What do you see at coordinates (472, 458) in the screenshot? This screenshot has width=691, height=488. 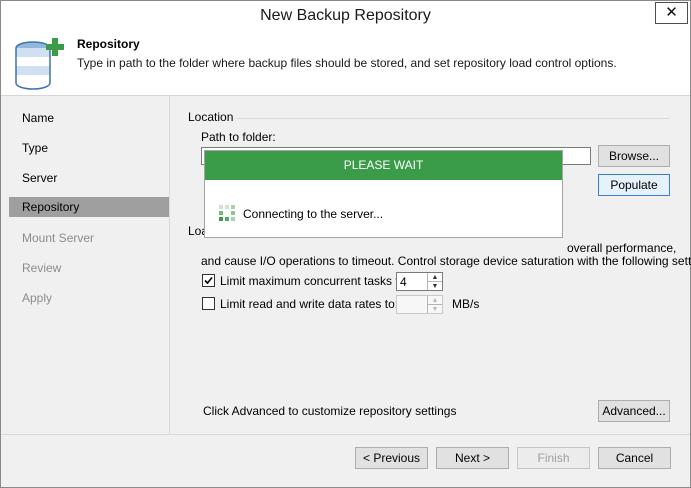 I see `next-button: Next >` at bounding box center [472, 458].